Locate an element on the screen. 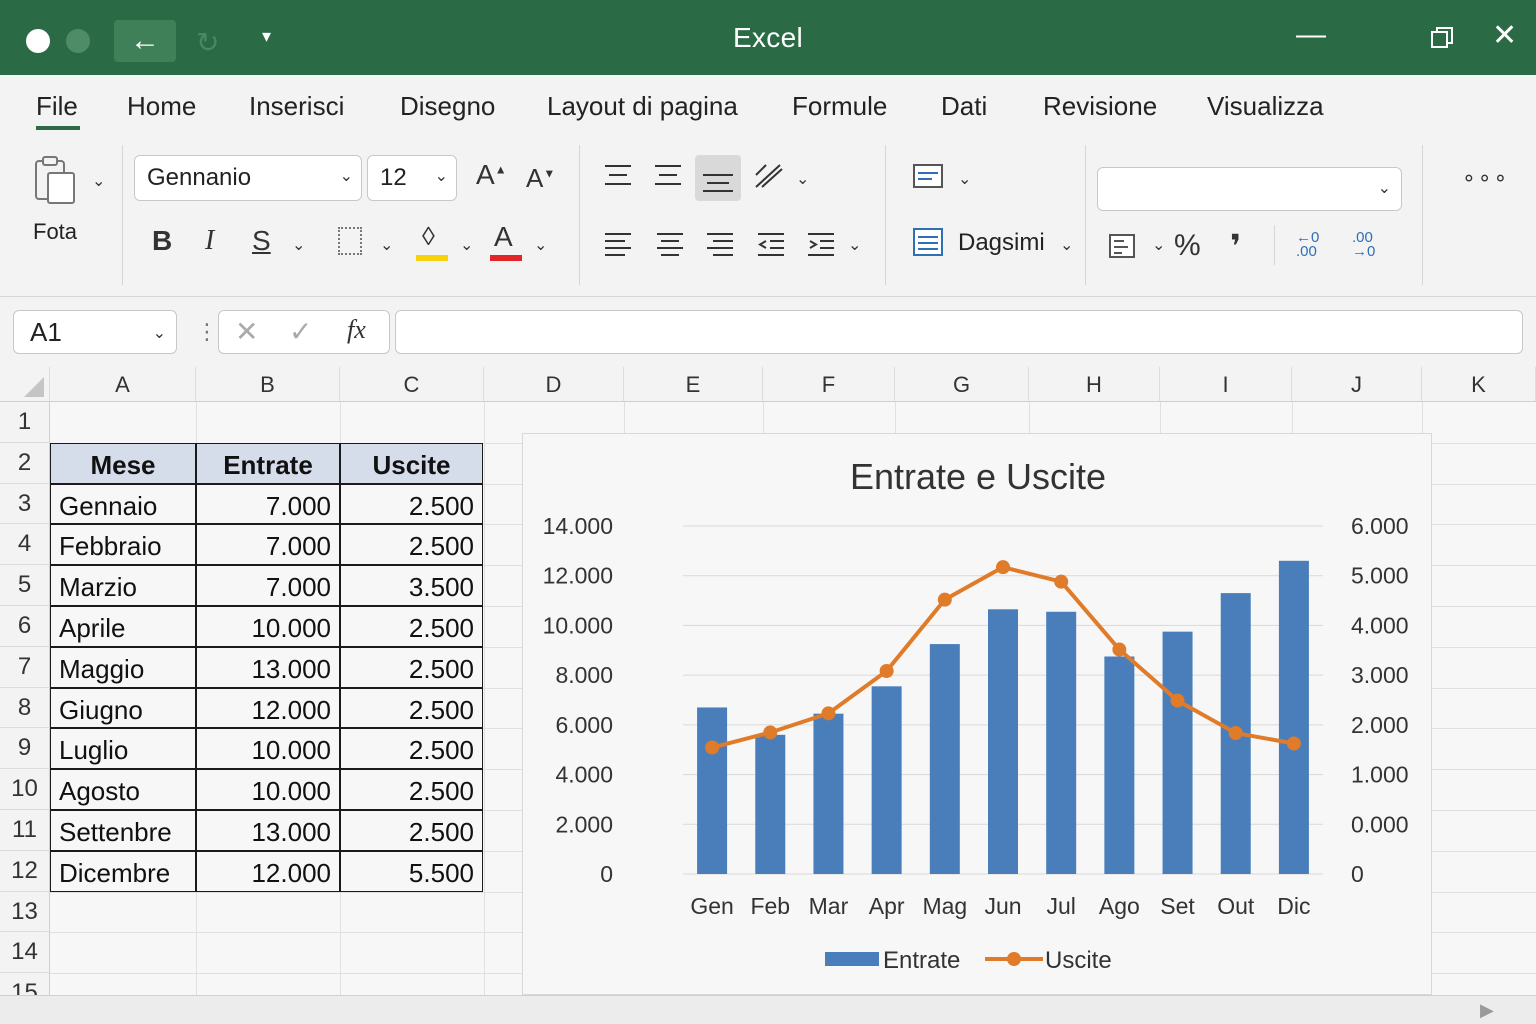  table-cell: Luglio is located at coordinates (123, 749).